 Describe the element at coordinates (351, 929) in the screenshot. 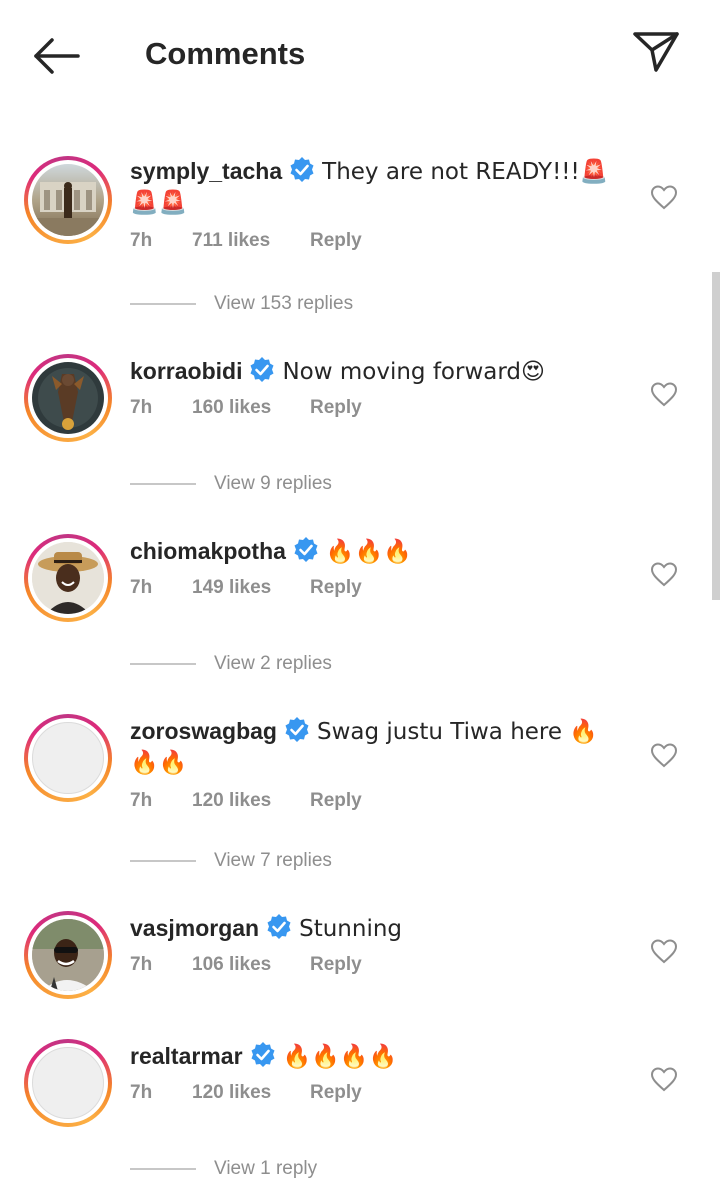

I see `comment-text: Stunning` at that location.